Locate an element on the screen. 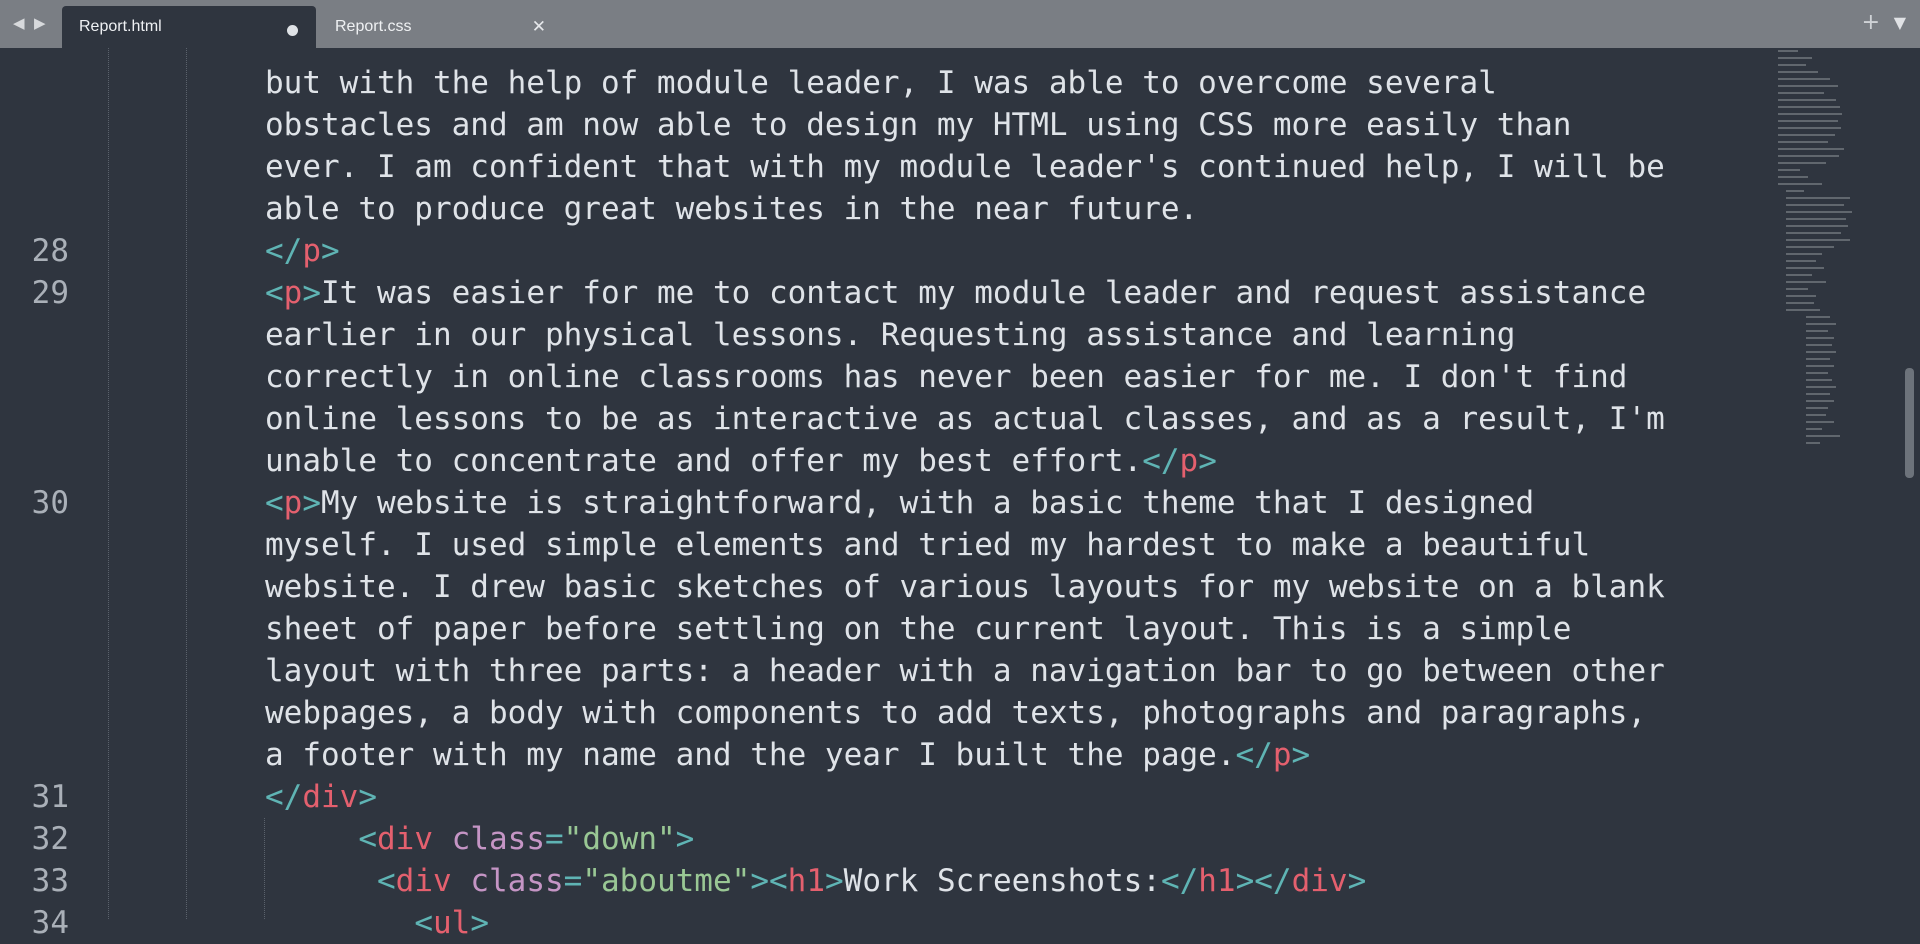  tag-name: h1 is located at coordinates (806, 881).